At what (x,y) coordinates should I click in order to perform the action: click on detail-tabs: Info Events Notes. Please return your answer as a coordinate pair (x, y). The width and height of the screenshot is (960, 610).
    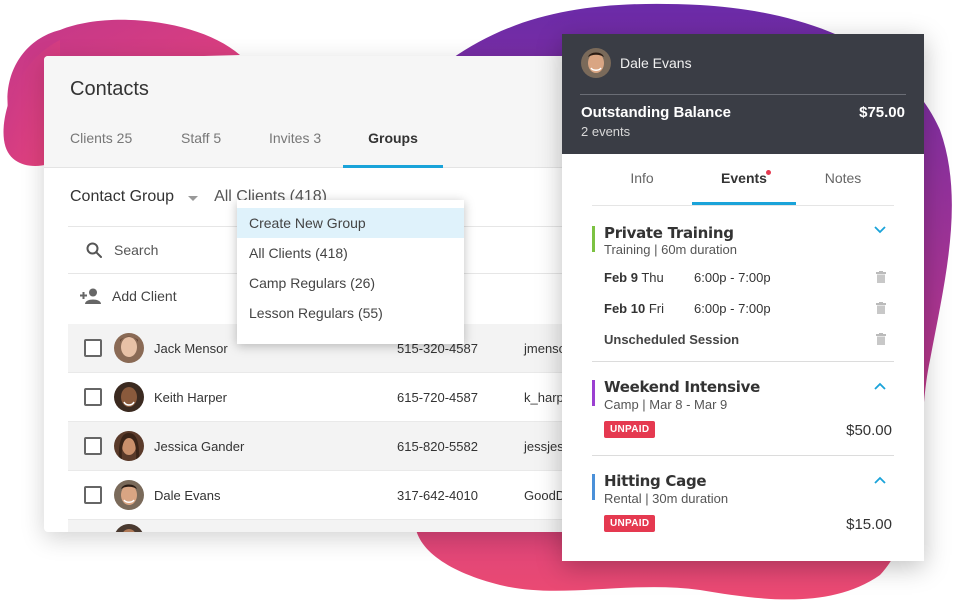
    Looking at the image, I should click on (743, 180).